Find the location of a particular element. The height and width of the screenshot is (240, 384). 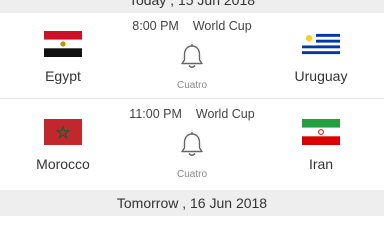

team-name: Iran is located at coordinates (321, 164).